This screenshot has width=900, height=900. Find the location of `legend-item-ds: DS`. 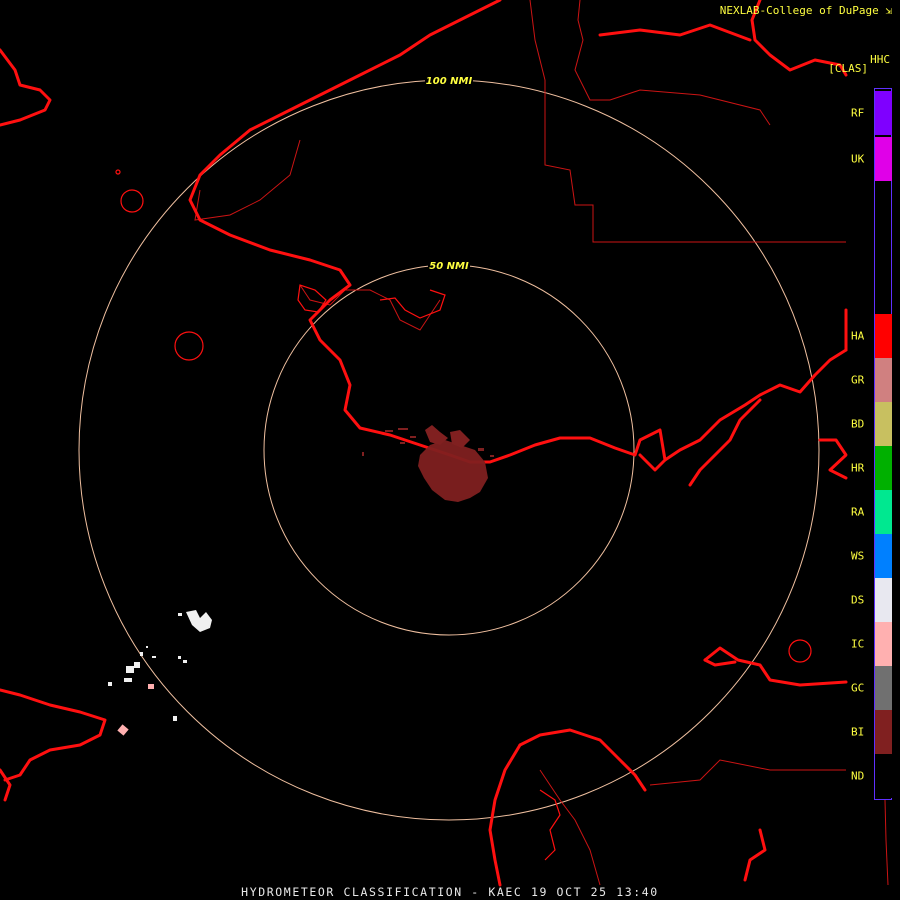

legend-item-ds: DS is located at coordinates (869, 600).